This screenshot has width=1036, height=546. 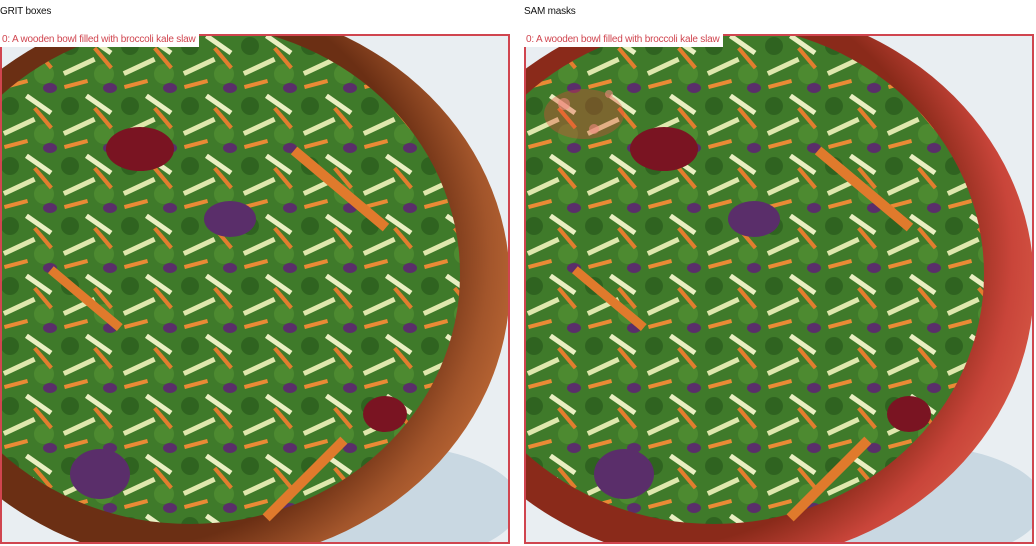 What do you see at coordinates (550, 11) in the screenshot?
I see `panel-title-sam: SAM masks` at bounding box center [550, 11].